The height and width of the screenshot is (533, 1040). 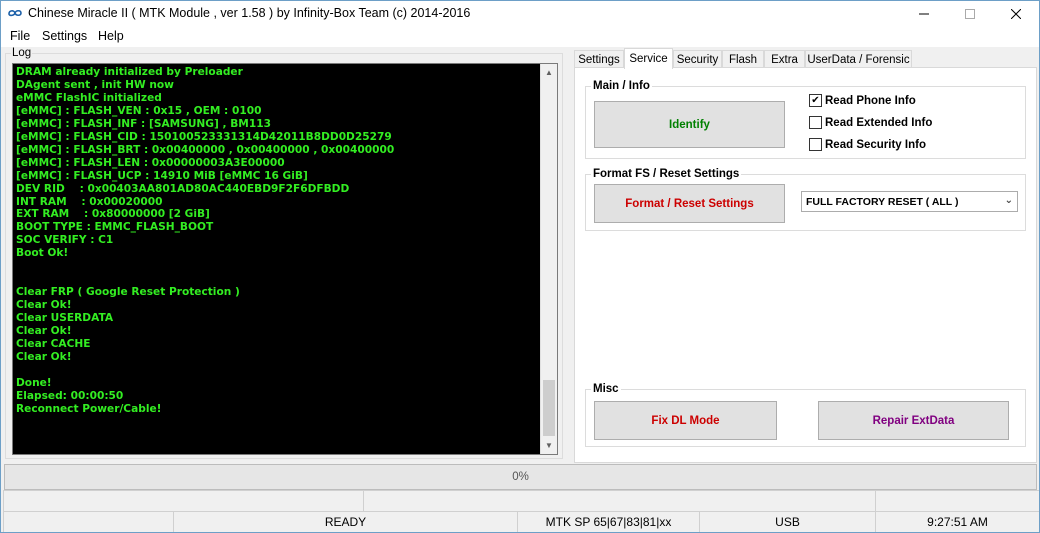 What do you see at coordinates (689, 124) in the screenshot?
I see `identify-button: Identify` at bounding box center [689, 124].